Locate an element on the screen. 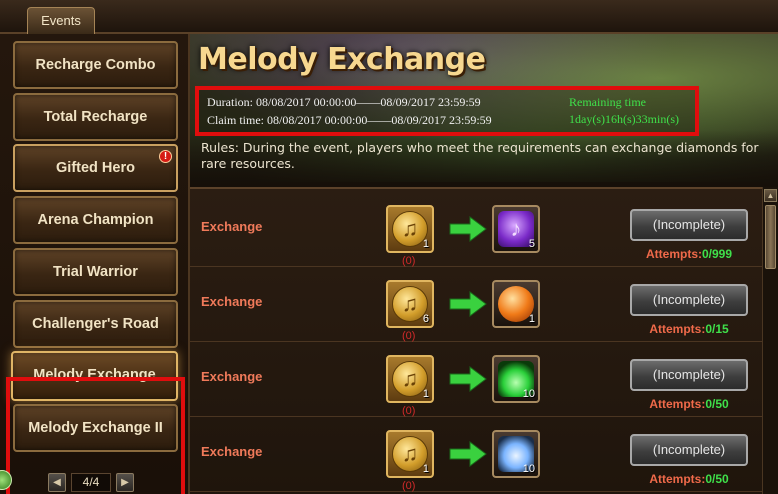 Image resolution: width=778 pixels, height=494 pixels. sidebar-item-total-recharge: Total Recharge is located at coordinates (95, 117).